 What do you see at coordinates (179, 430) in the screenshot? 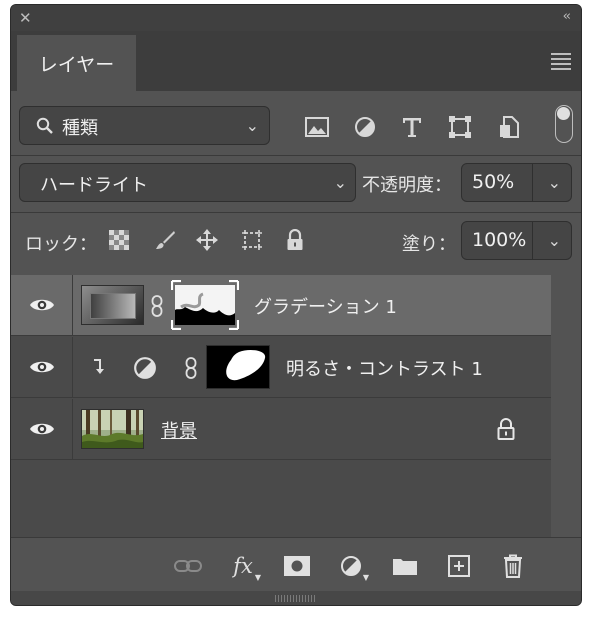
I see `layer-name: 背景` at bounding box center [179, 430].